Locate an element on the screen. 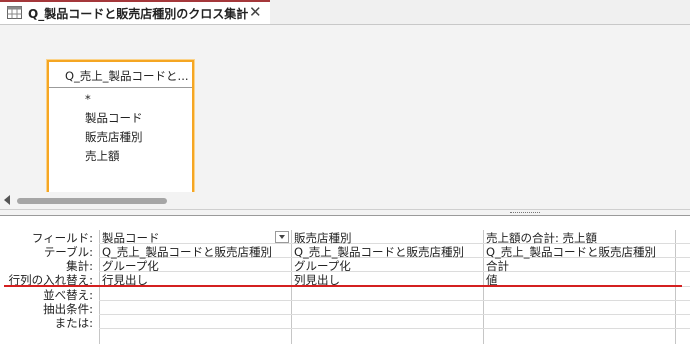  scroll-left-icon is located at coordinates (7, 200).